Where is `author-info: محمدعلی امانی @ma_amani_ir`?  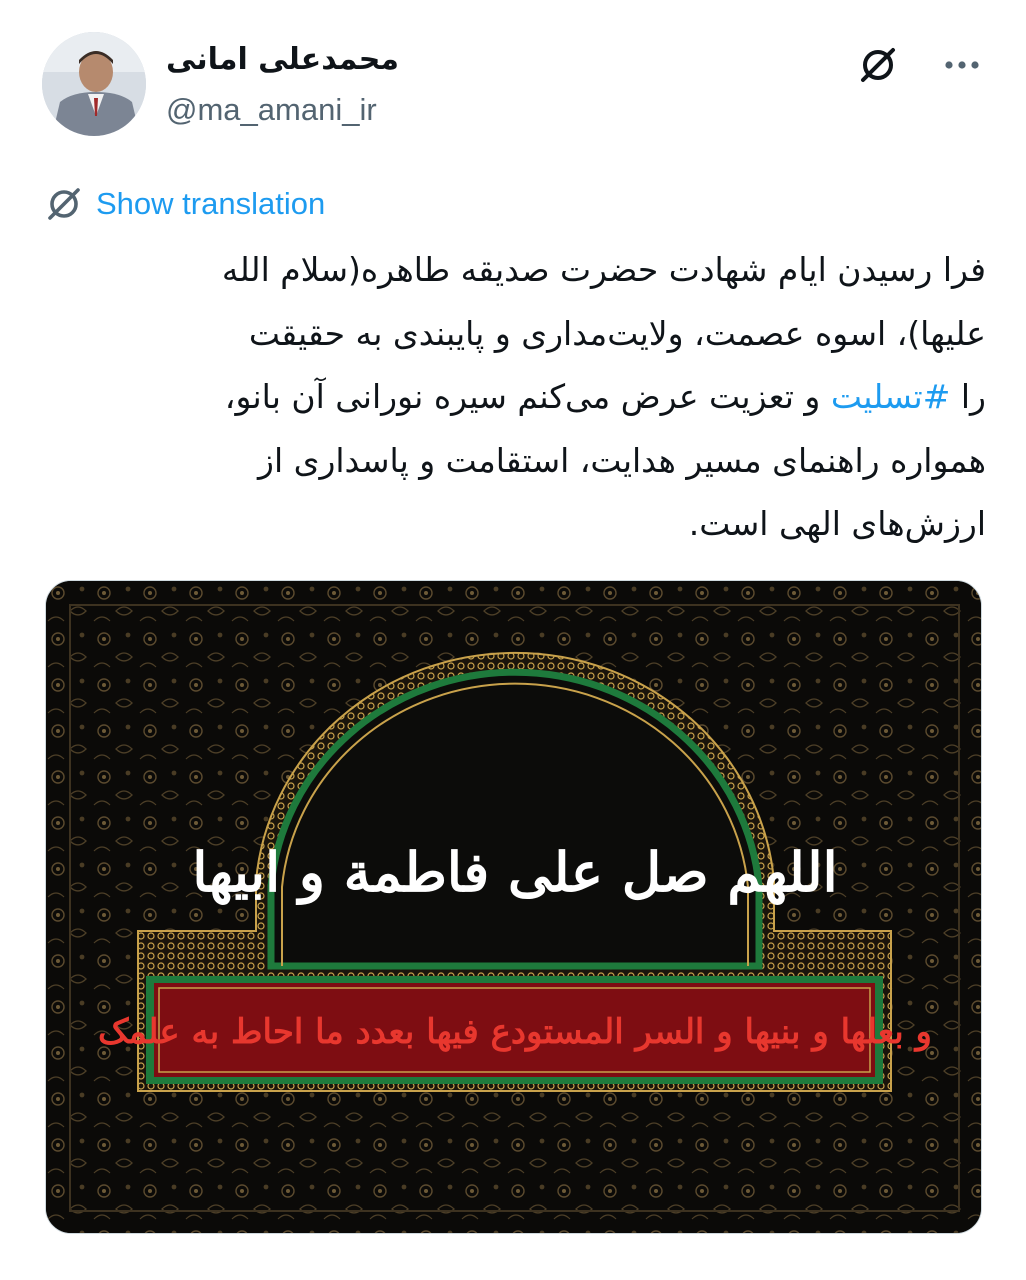 author-info: محمدعلی امانی @ma_amani_ir is located at coordinates (282, 86).